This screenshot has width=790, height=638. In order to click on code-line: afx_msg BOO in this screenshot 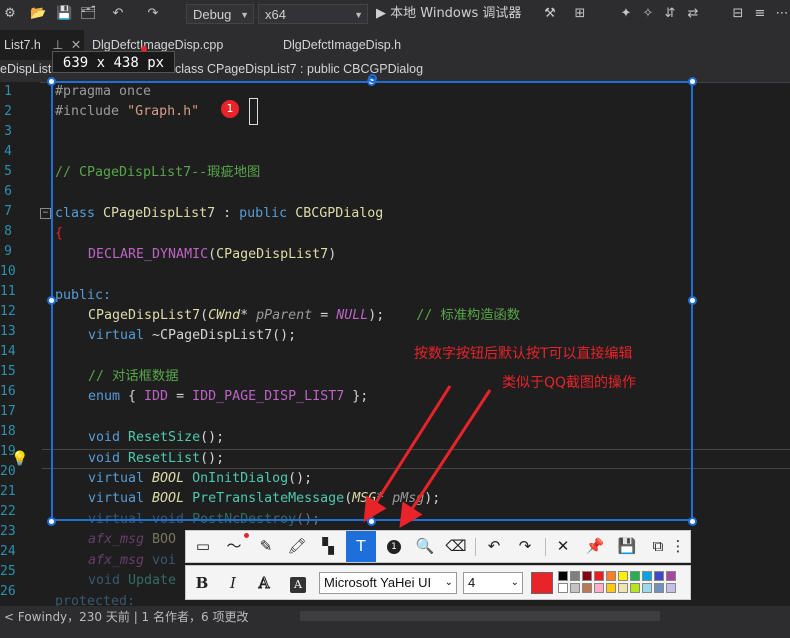, I will do `click(132, 539)`.